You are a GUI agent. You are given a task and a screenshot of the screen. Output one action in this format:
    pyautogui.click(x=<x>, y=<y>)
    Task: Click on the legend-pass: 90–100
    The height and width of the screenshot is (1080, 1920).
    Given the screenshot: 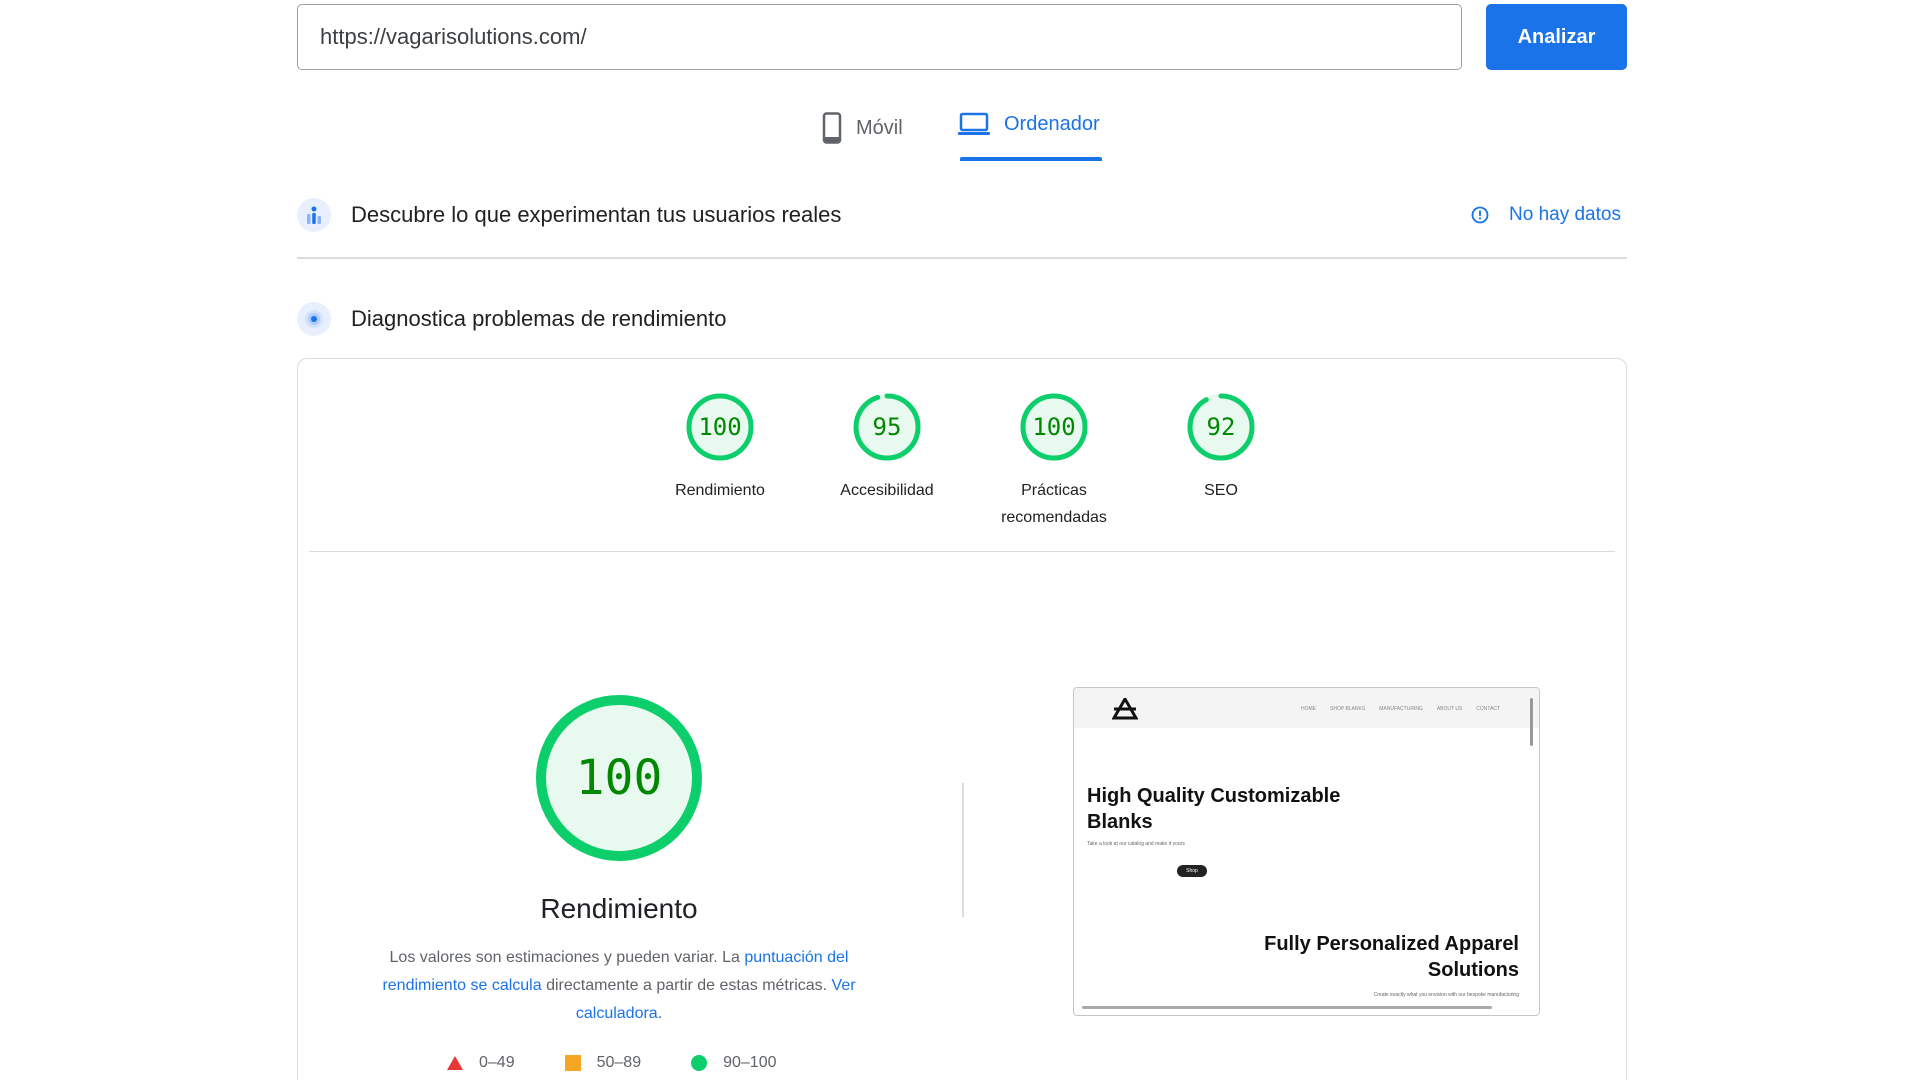 What is the action you would take?
    pyautogui.click(x=733, y=1063)
    